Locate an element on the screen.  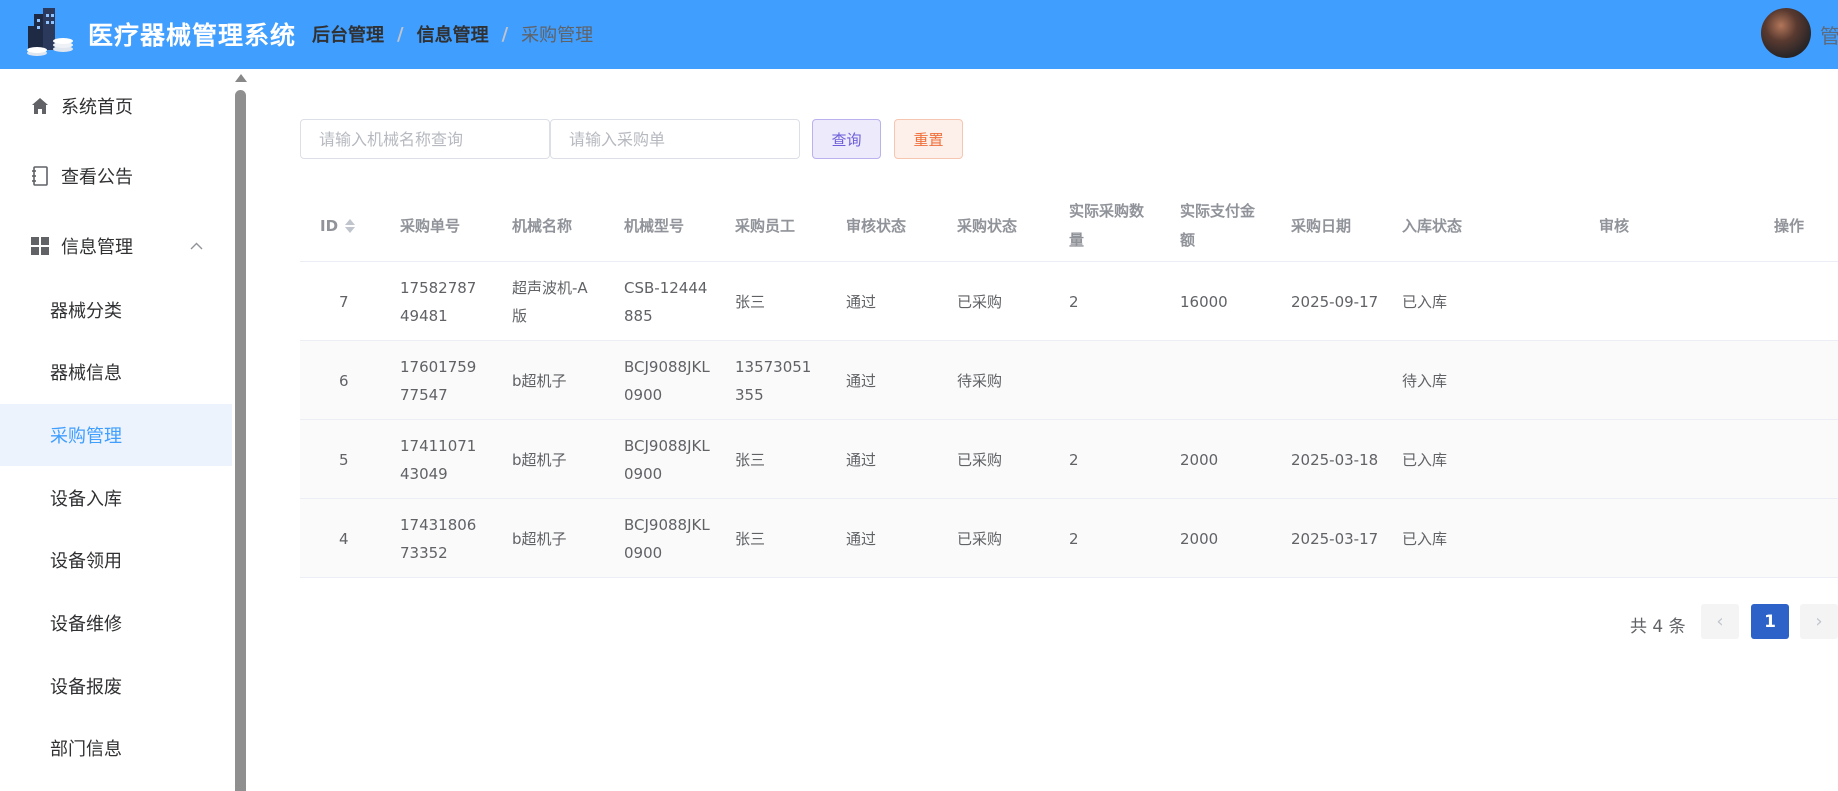
sidebar-subitem-stock-in: 设备入库 is located at coordinates (116, 498).